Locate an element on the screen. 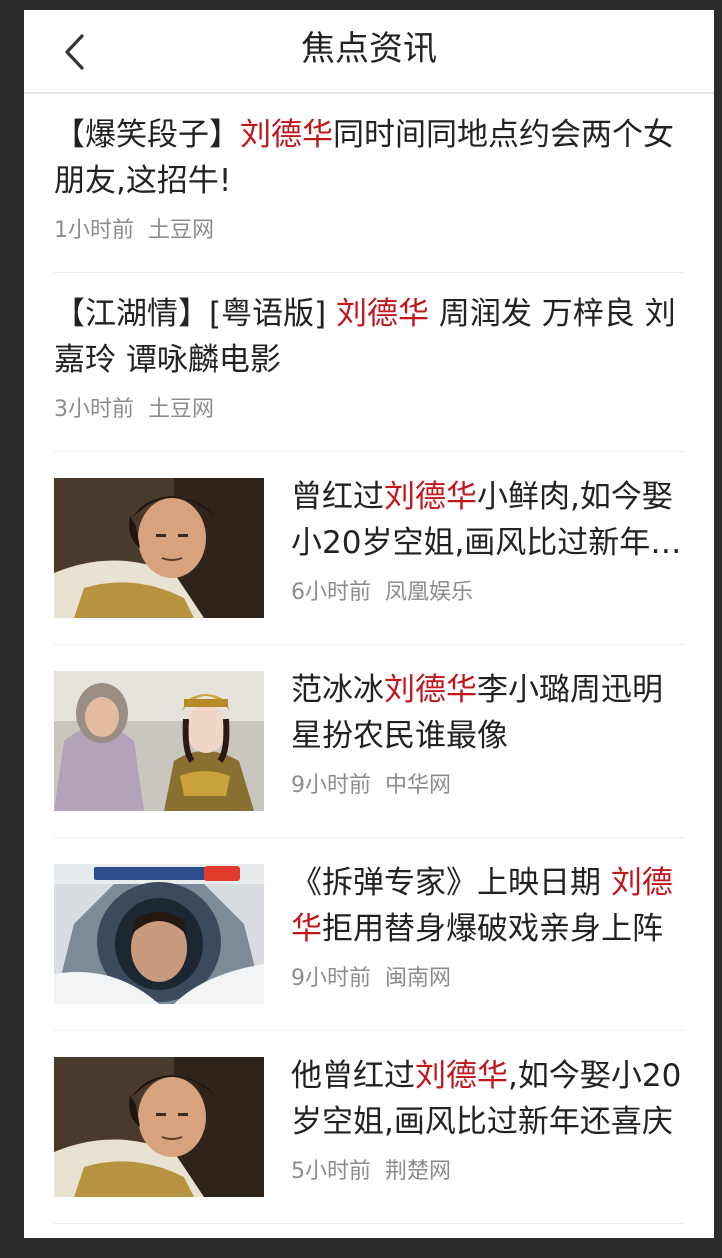 The width and height of the screenshot is (722, 1258). title-text: 【江湖情】[粤语版] is located at coordinates (195, 314).